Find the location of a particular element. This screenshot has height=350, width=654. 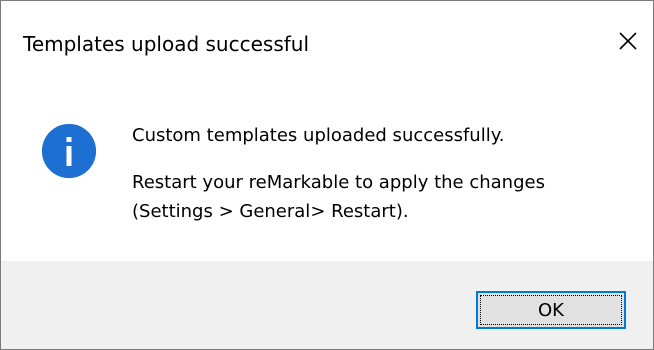

info-icon is located at coordinates (69, 151).